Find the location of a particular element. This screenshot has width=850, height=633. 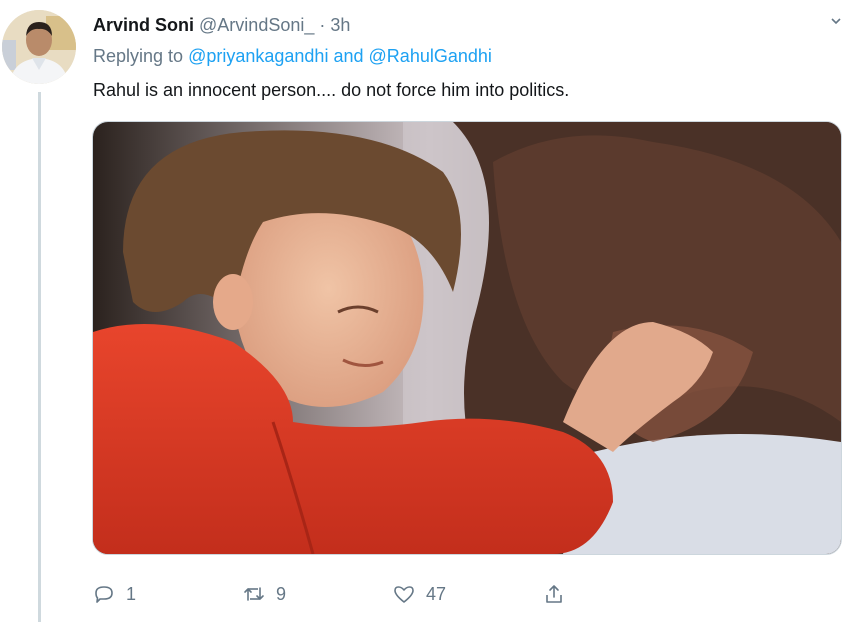

chevron-down-icon is located at coordinates (836, 20).